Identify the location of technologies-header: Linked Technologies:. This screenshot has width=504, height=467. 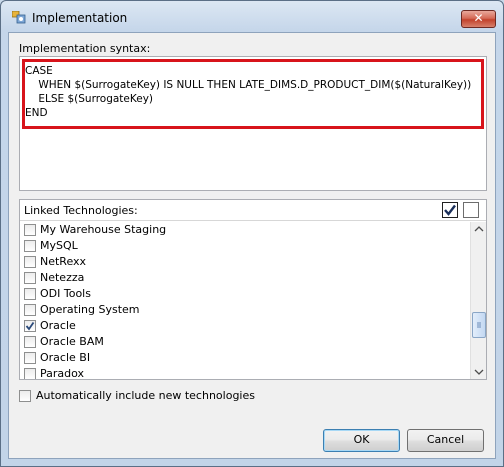
(253, 210).